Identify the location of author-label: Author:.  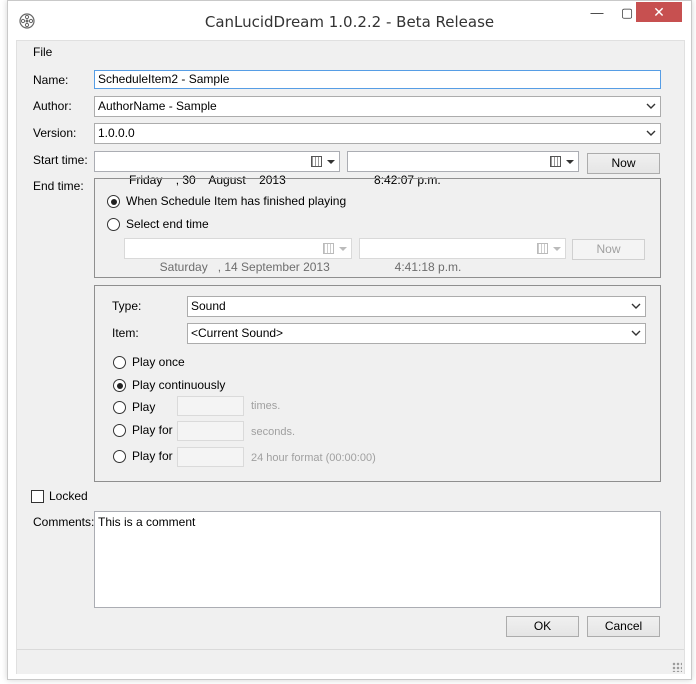
(52, 106).